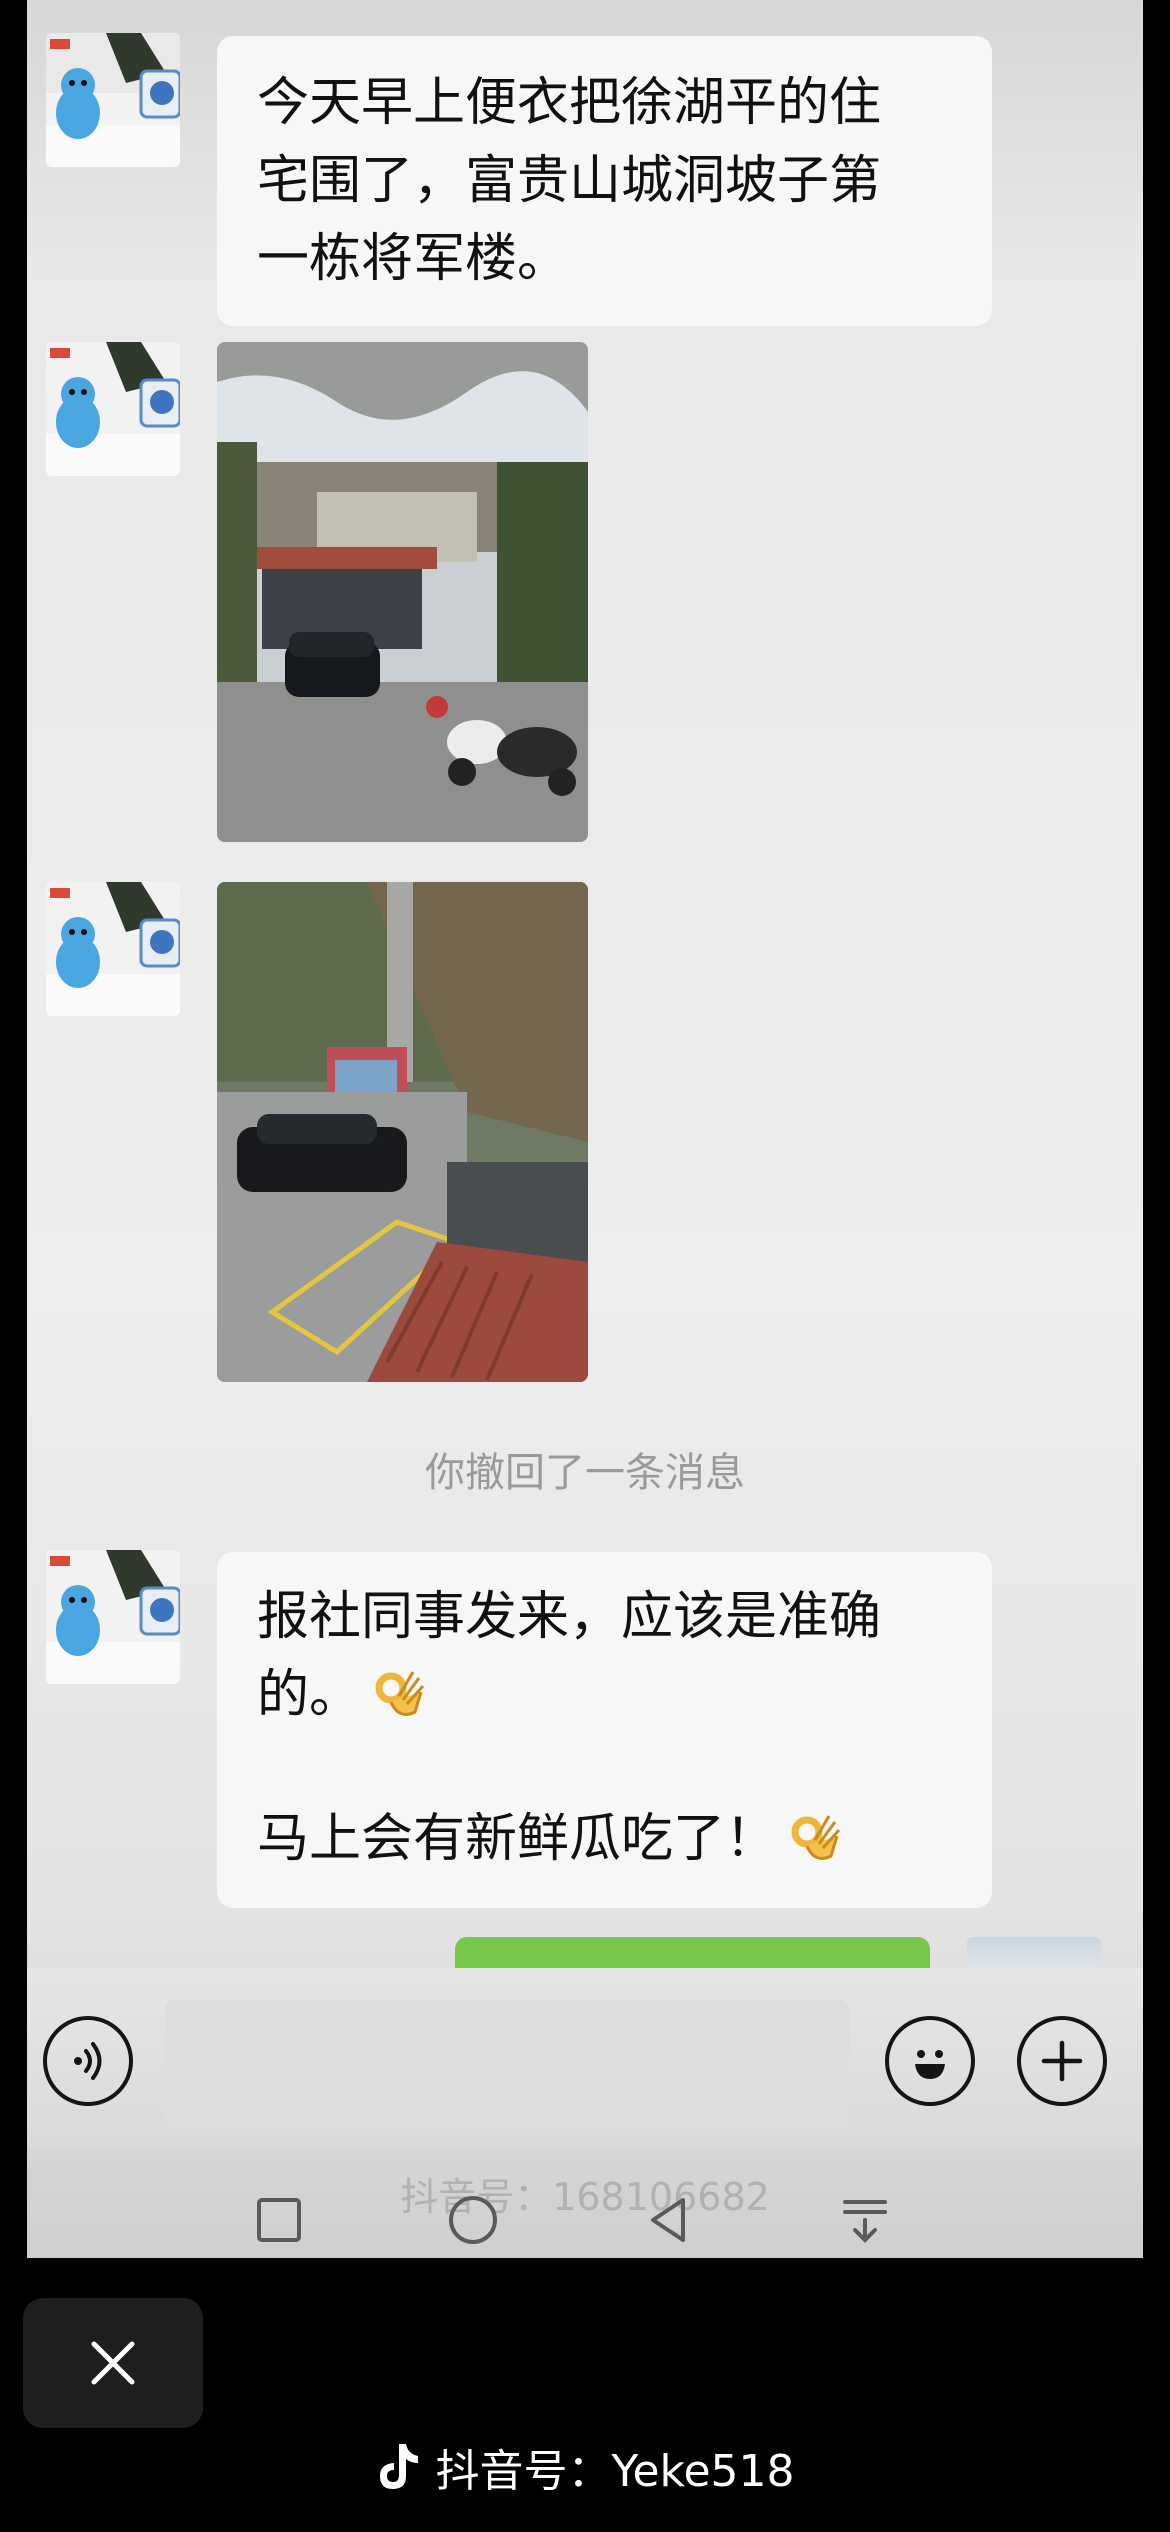 This screenshot has height=2532, width=1170. I want to click on photo-message-parking-lot, so click(402, 1132).